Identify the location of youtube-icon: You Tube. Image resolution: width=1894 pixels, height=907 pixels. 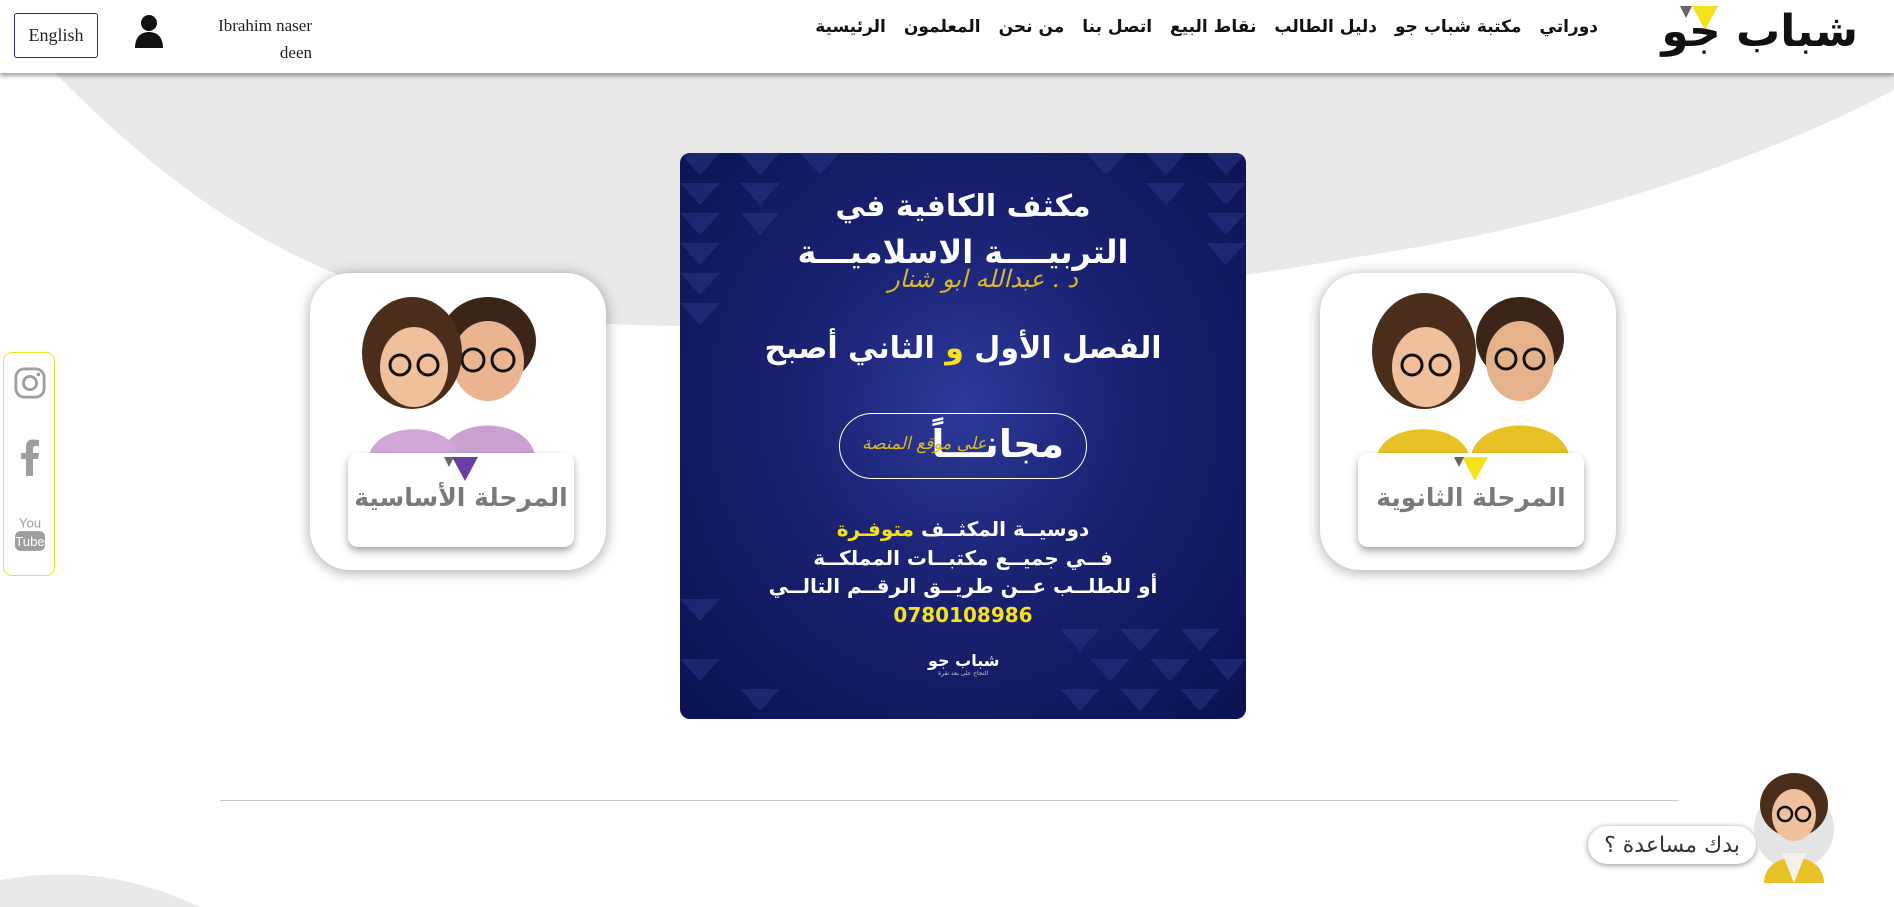
(30, 533).